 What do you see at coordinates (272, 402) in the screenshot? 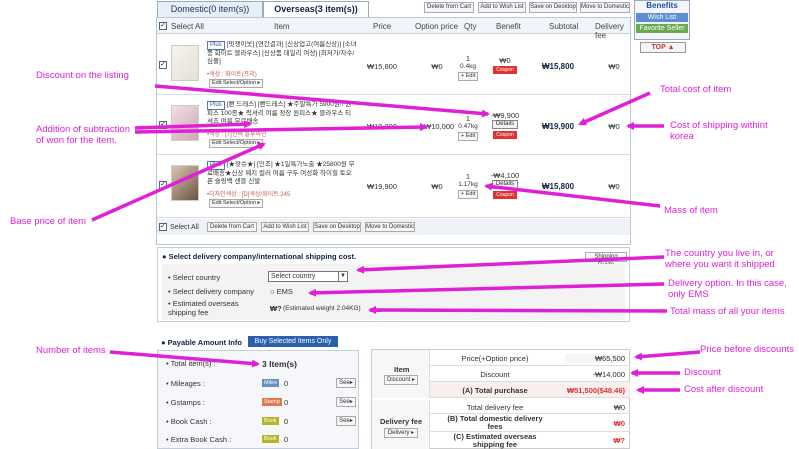
I see `stamp-badge: Stamp` at bounding box center [272, 402].